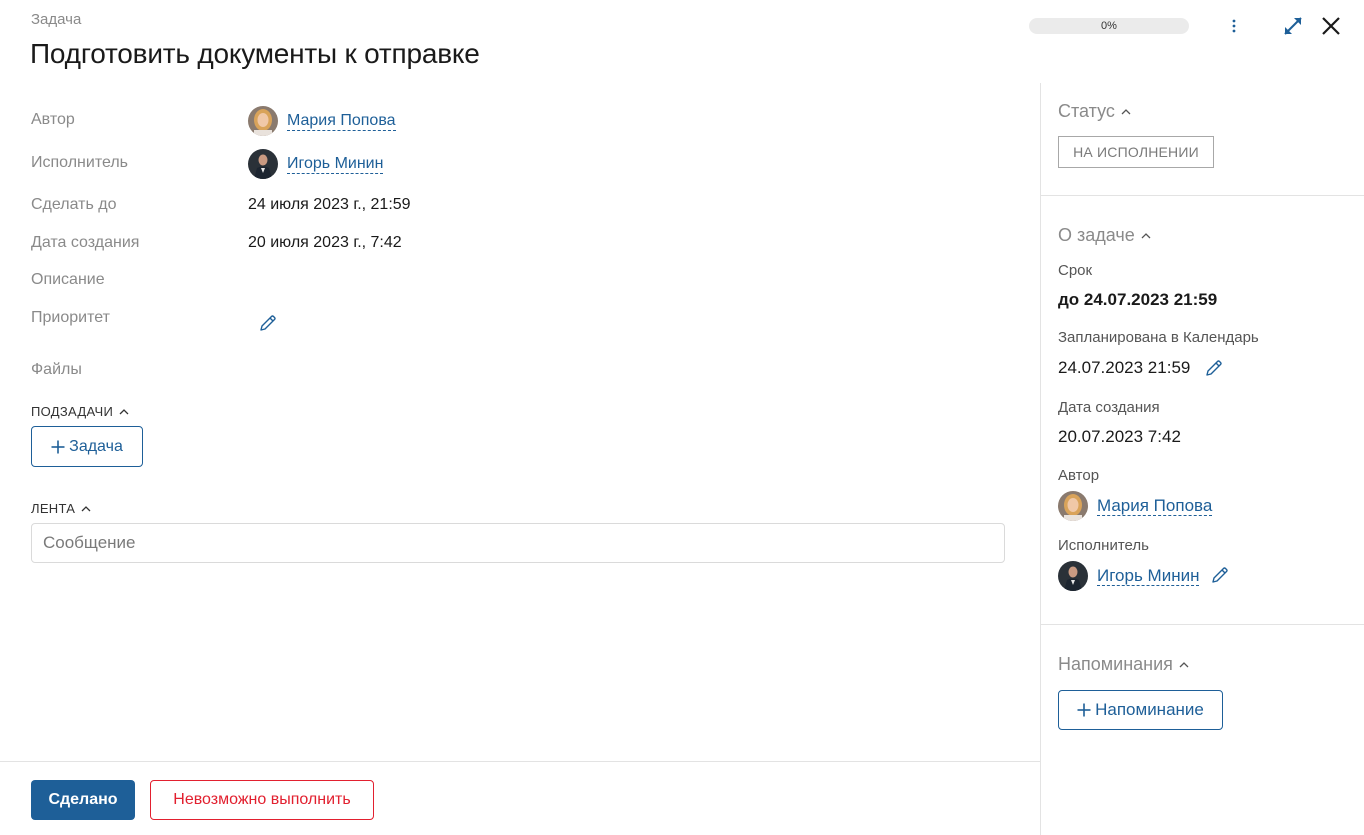 This screenshot has width=1364, height=835. What do you see at coordinates (1109, 407) in the screenshot?
I see `sidebar-created-label: Дата создания` at bounding box center [1109, 407].